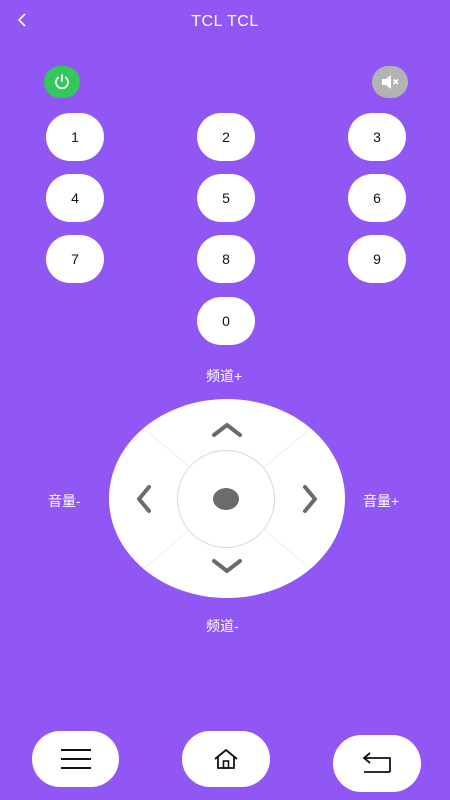 Image resolution: width=450 pixels, height=800 pixels. Describe the element at coordinates (226, 137) in the screenshot. I see `number-button-2: 2` at that location.